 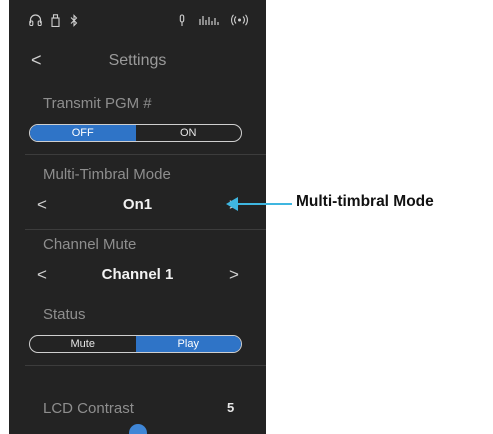 I want to click on status-play-option: Play, so click(x=188, y=344).